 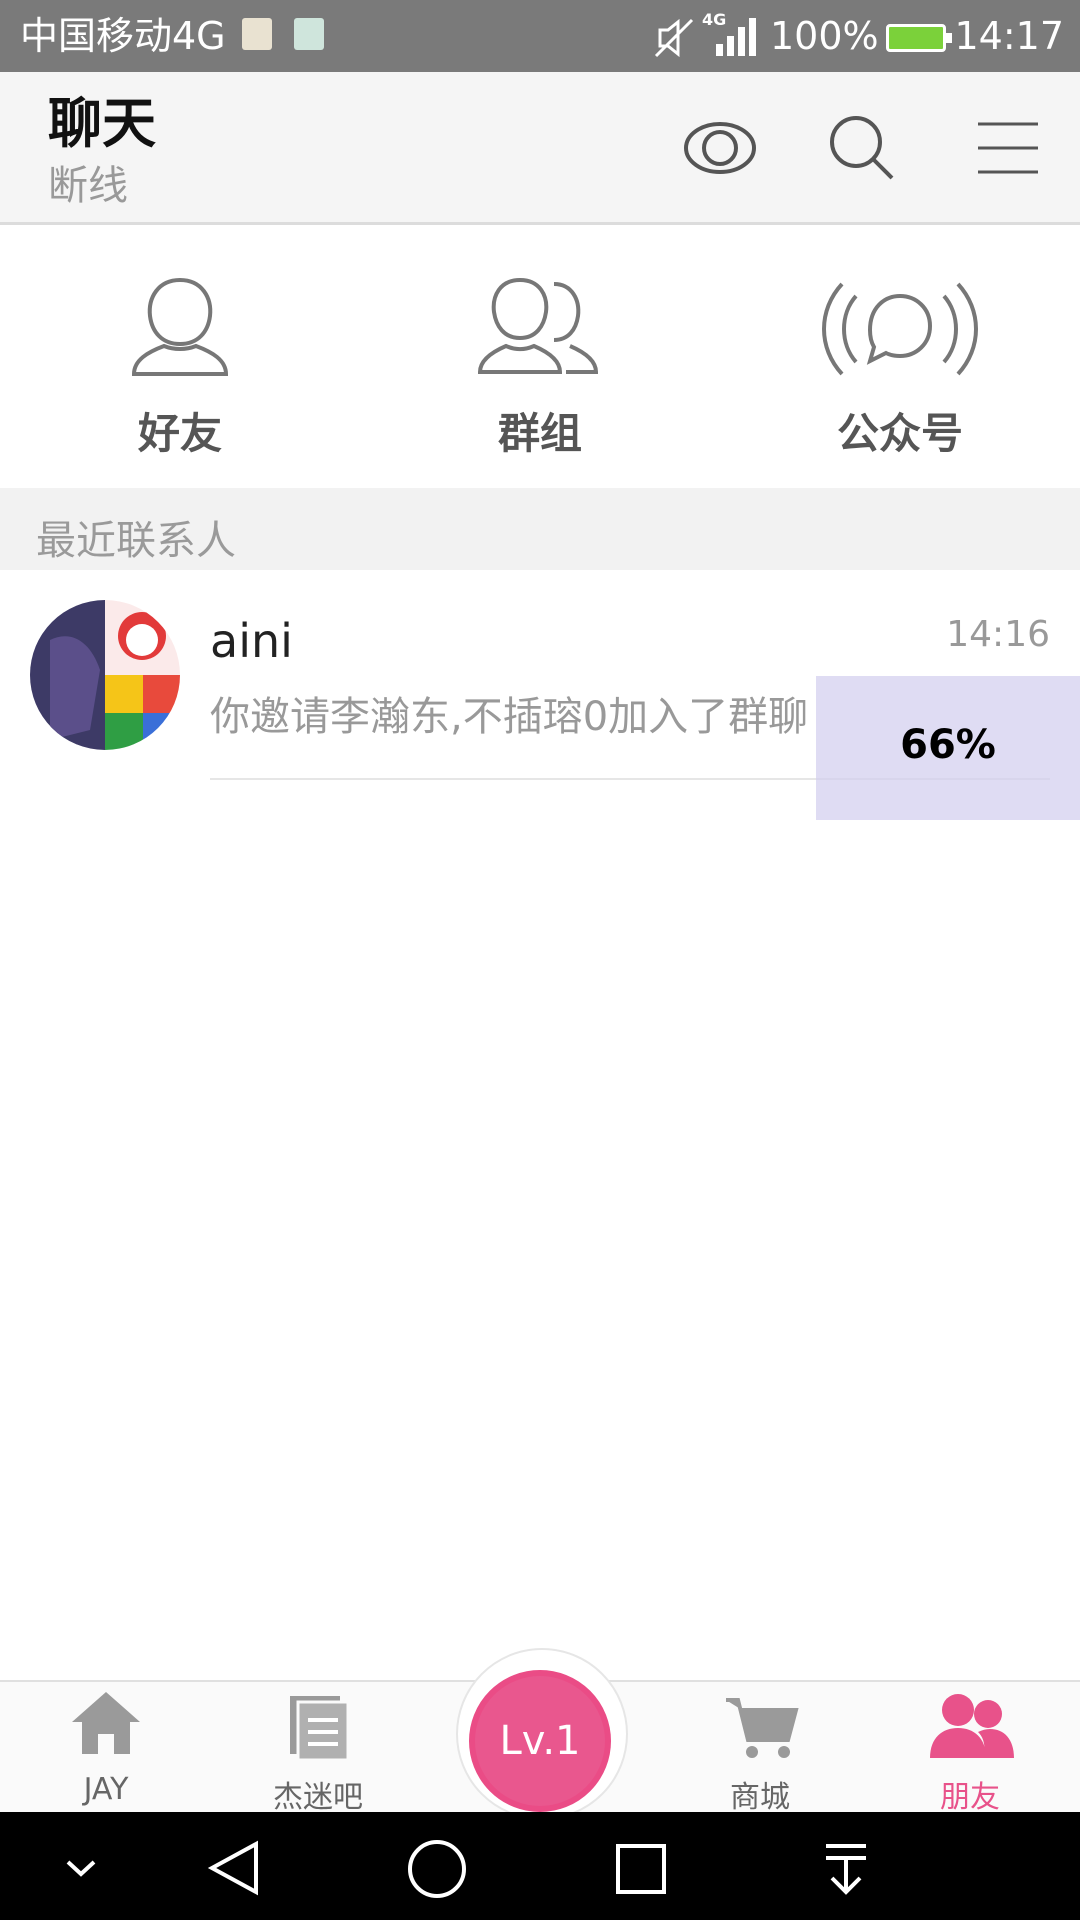 I want to click on avatar, so click(x=105, y=675).